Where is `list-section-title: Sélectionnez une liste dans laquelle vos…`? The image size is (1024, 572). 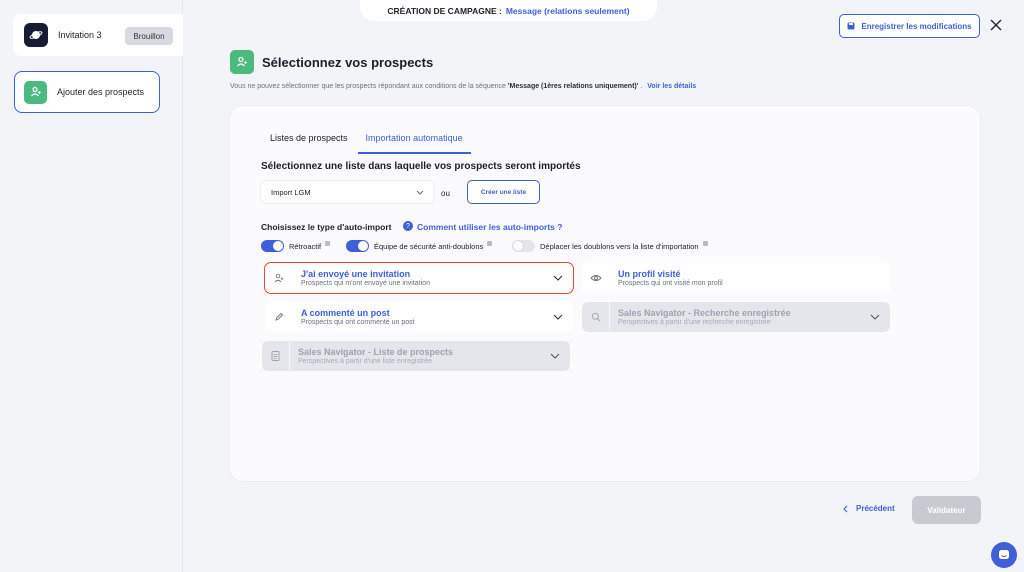
list-section-title: Sélectionnez une liste dans laquelle vos… is located at coordinates (421, 166).